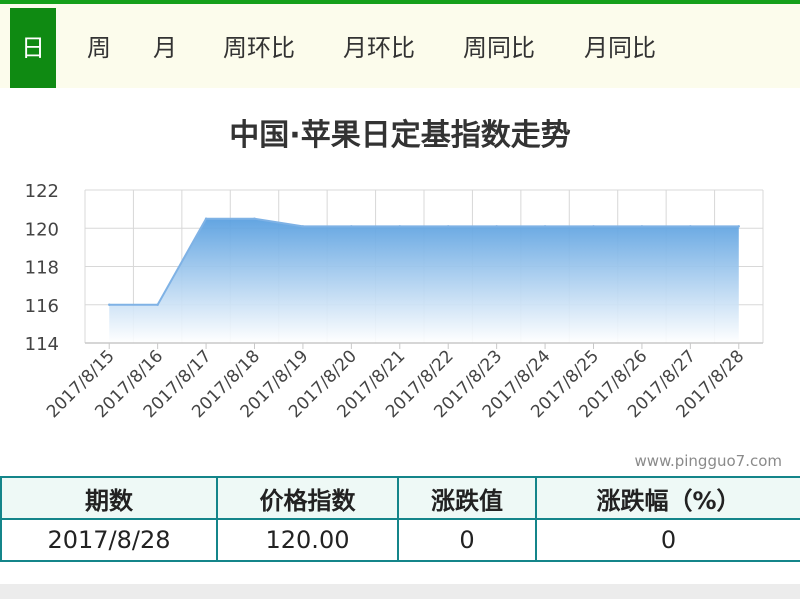 The height and width of the screenshot is (599, 800). What do you see at coordinates (667, 540) in the screenshot?
I see `cell-change-pct: 0` at bounding box center [667, 540].